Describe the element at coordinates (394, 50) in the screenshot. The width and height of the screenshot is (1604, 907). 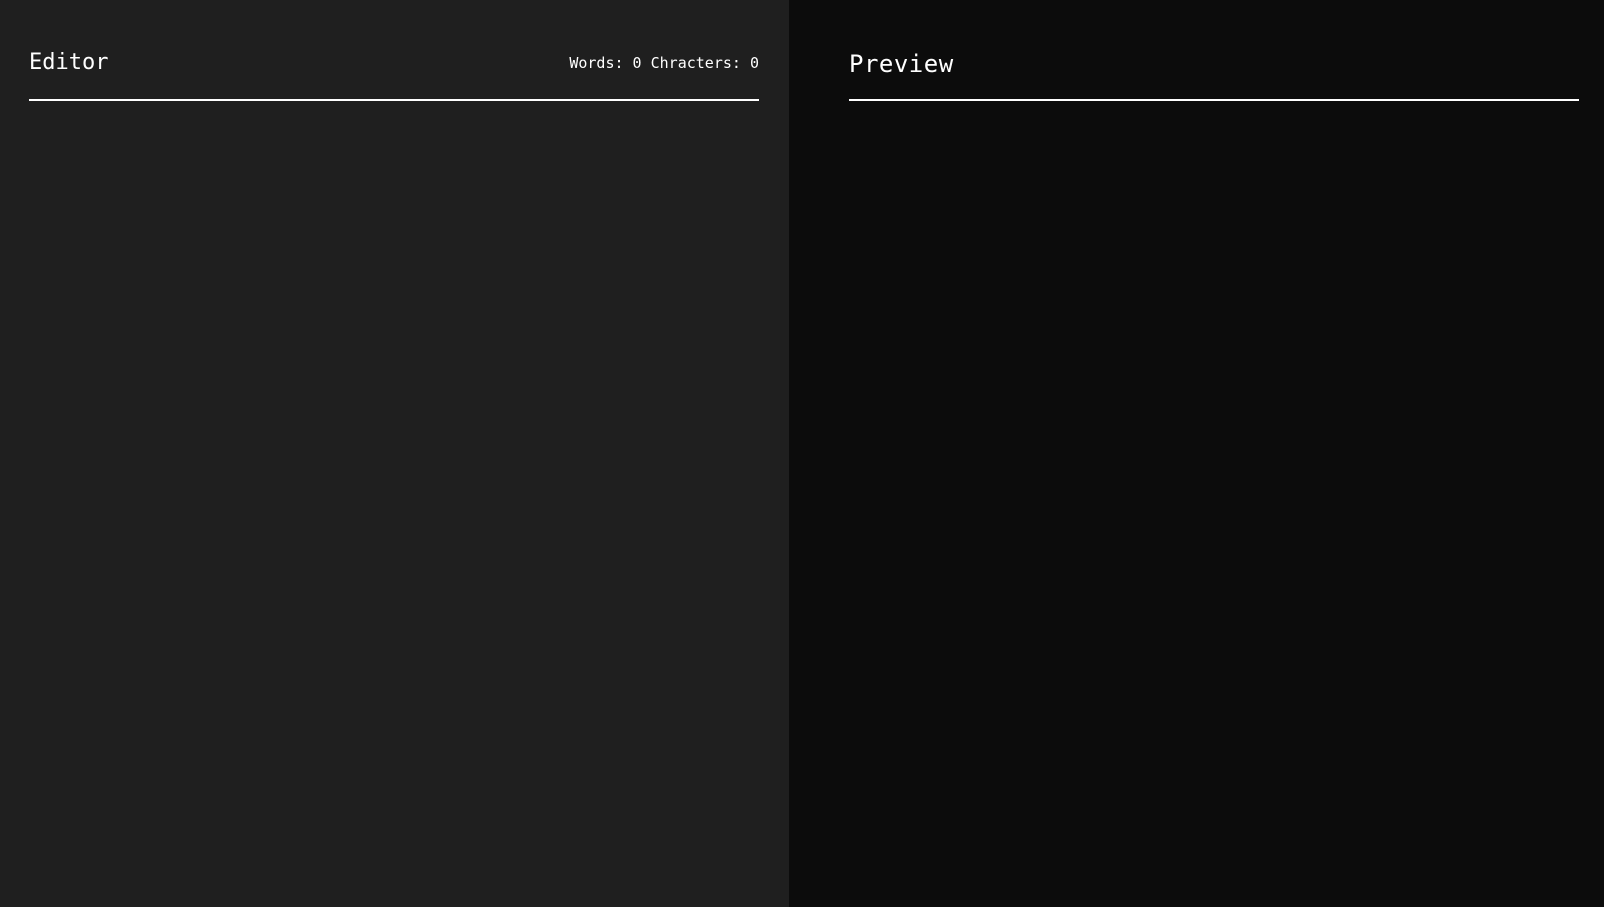
I see `editor-header: Editor Words: 0 Chracters: 0` at that location.